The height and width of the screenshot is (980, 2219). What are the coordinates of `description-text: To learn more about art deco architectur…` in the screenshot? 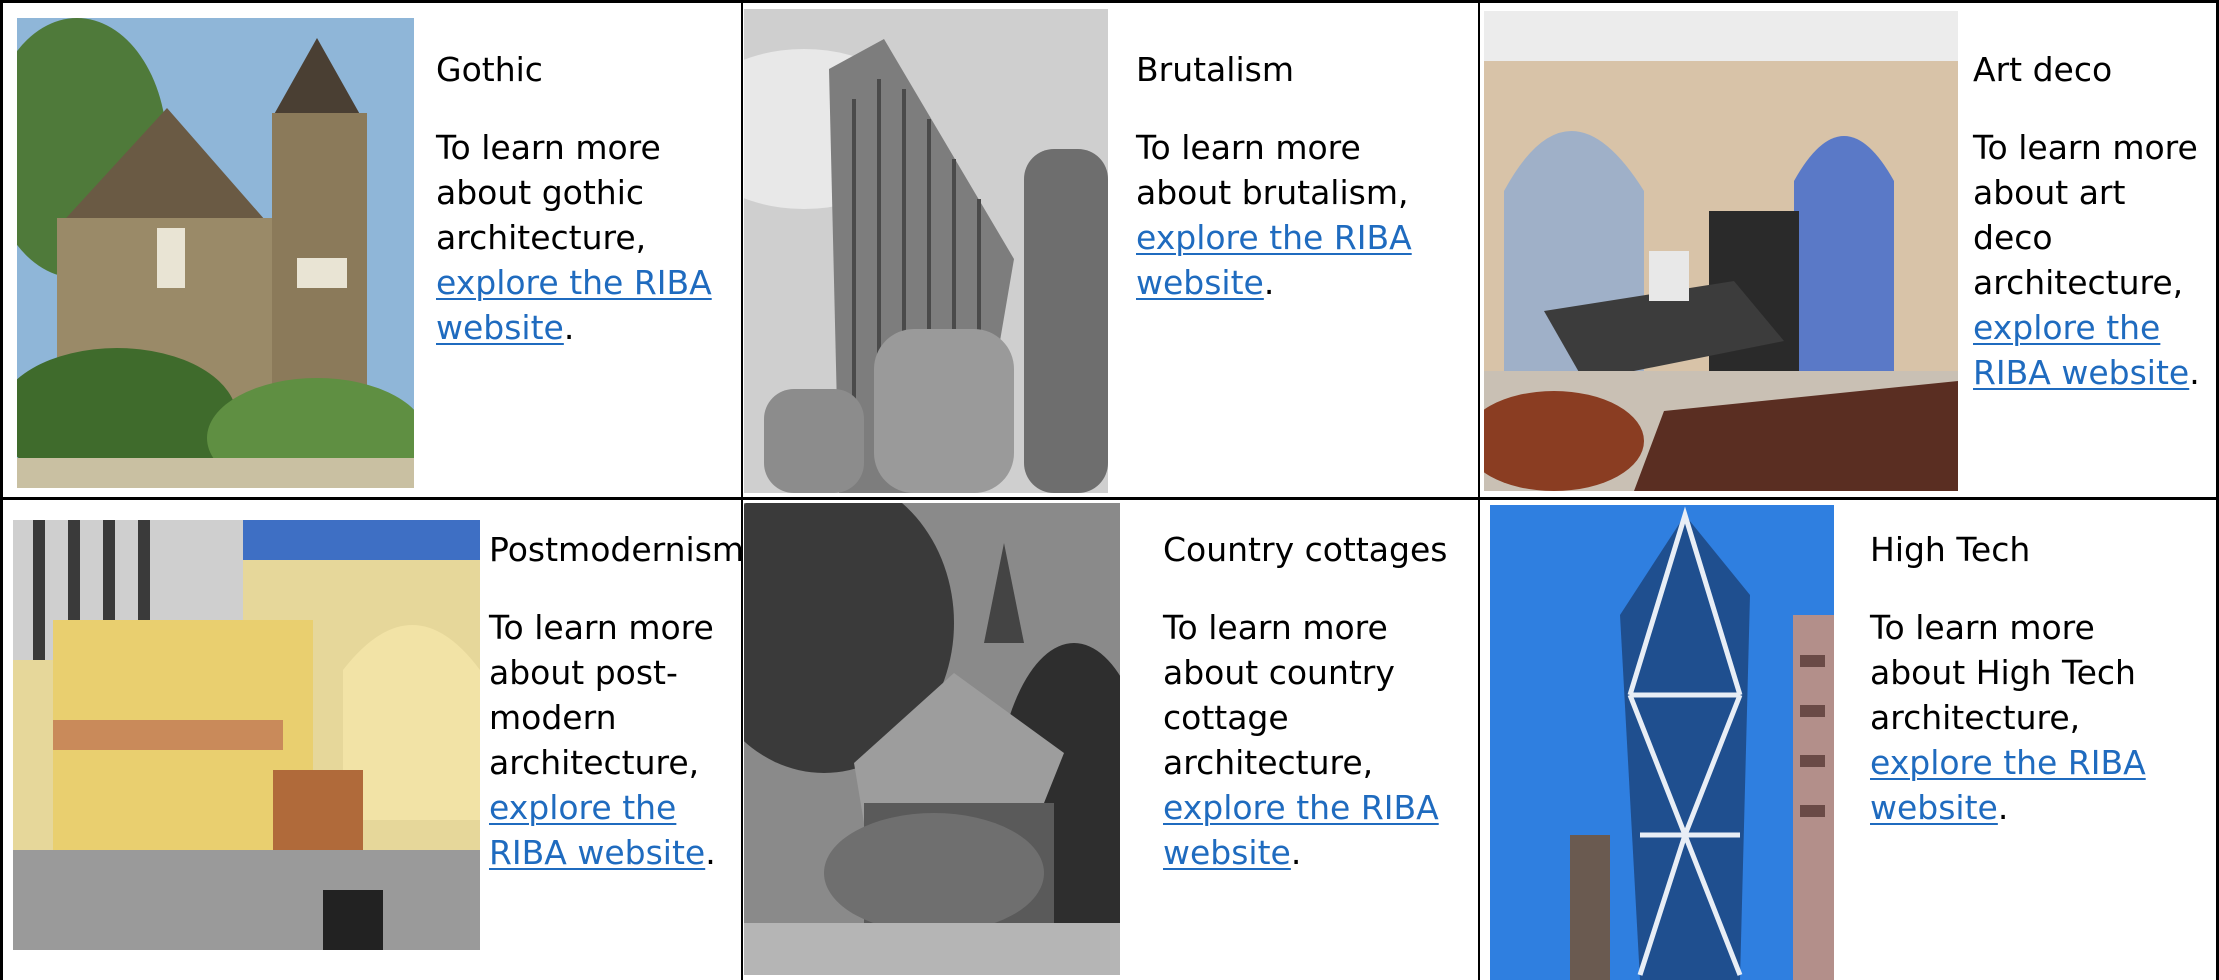 It's located at (2085, 215).